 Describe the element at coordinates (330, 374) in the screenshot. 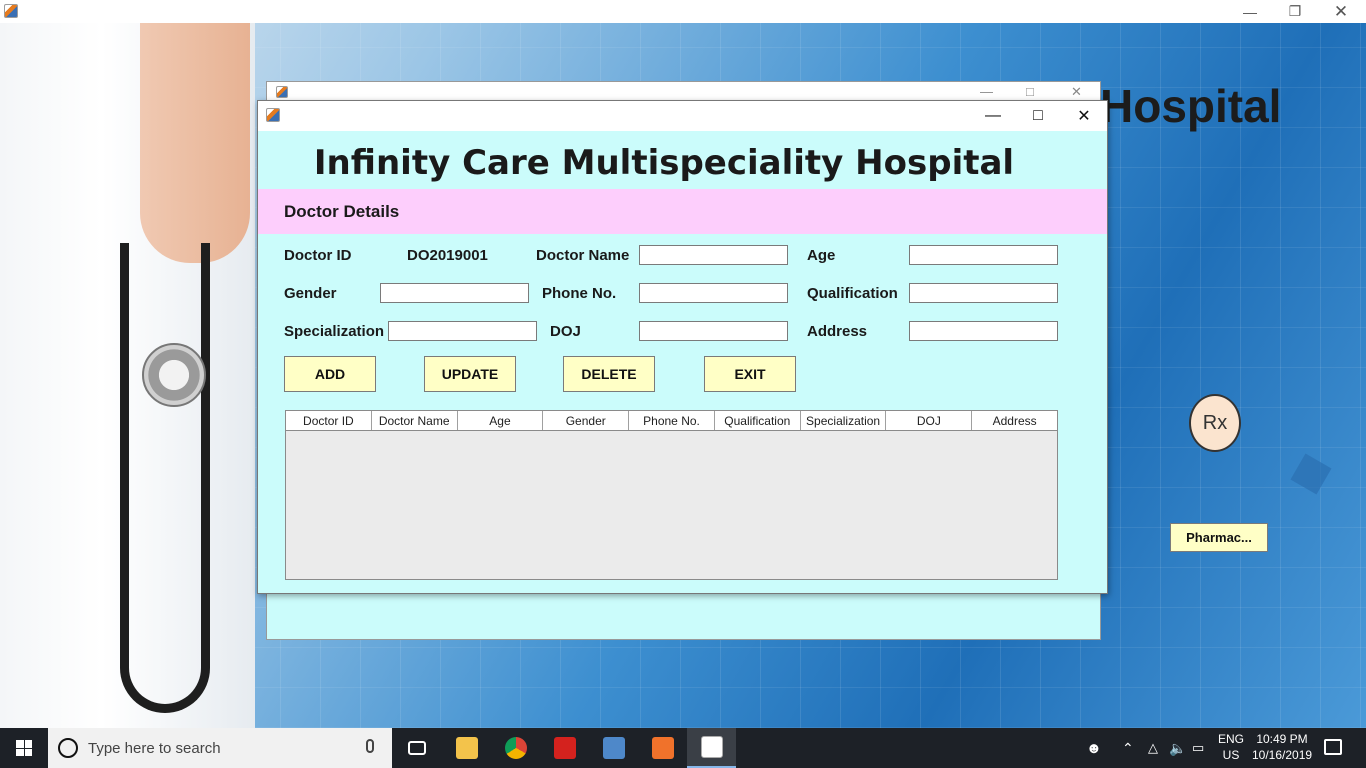

I see `add-button: ADD` at that location.